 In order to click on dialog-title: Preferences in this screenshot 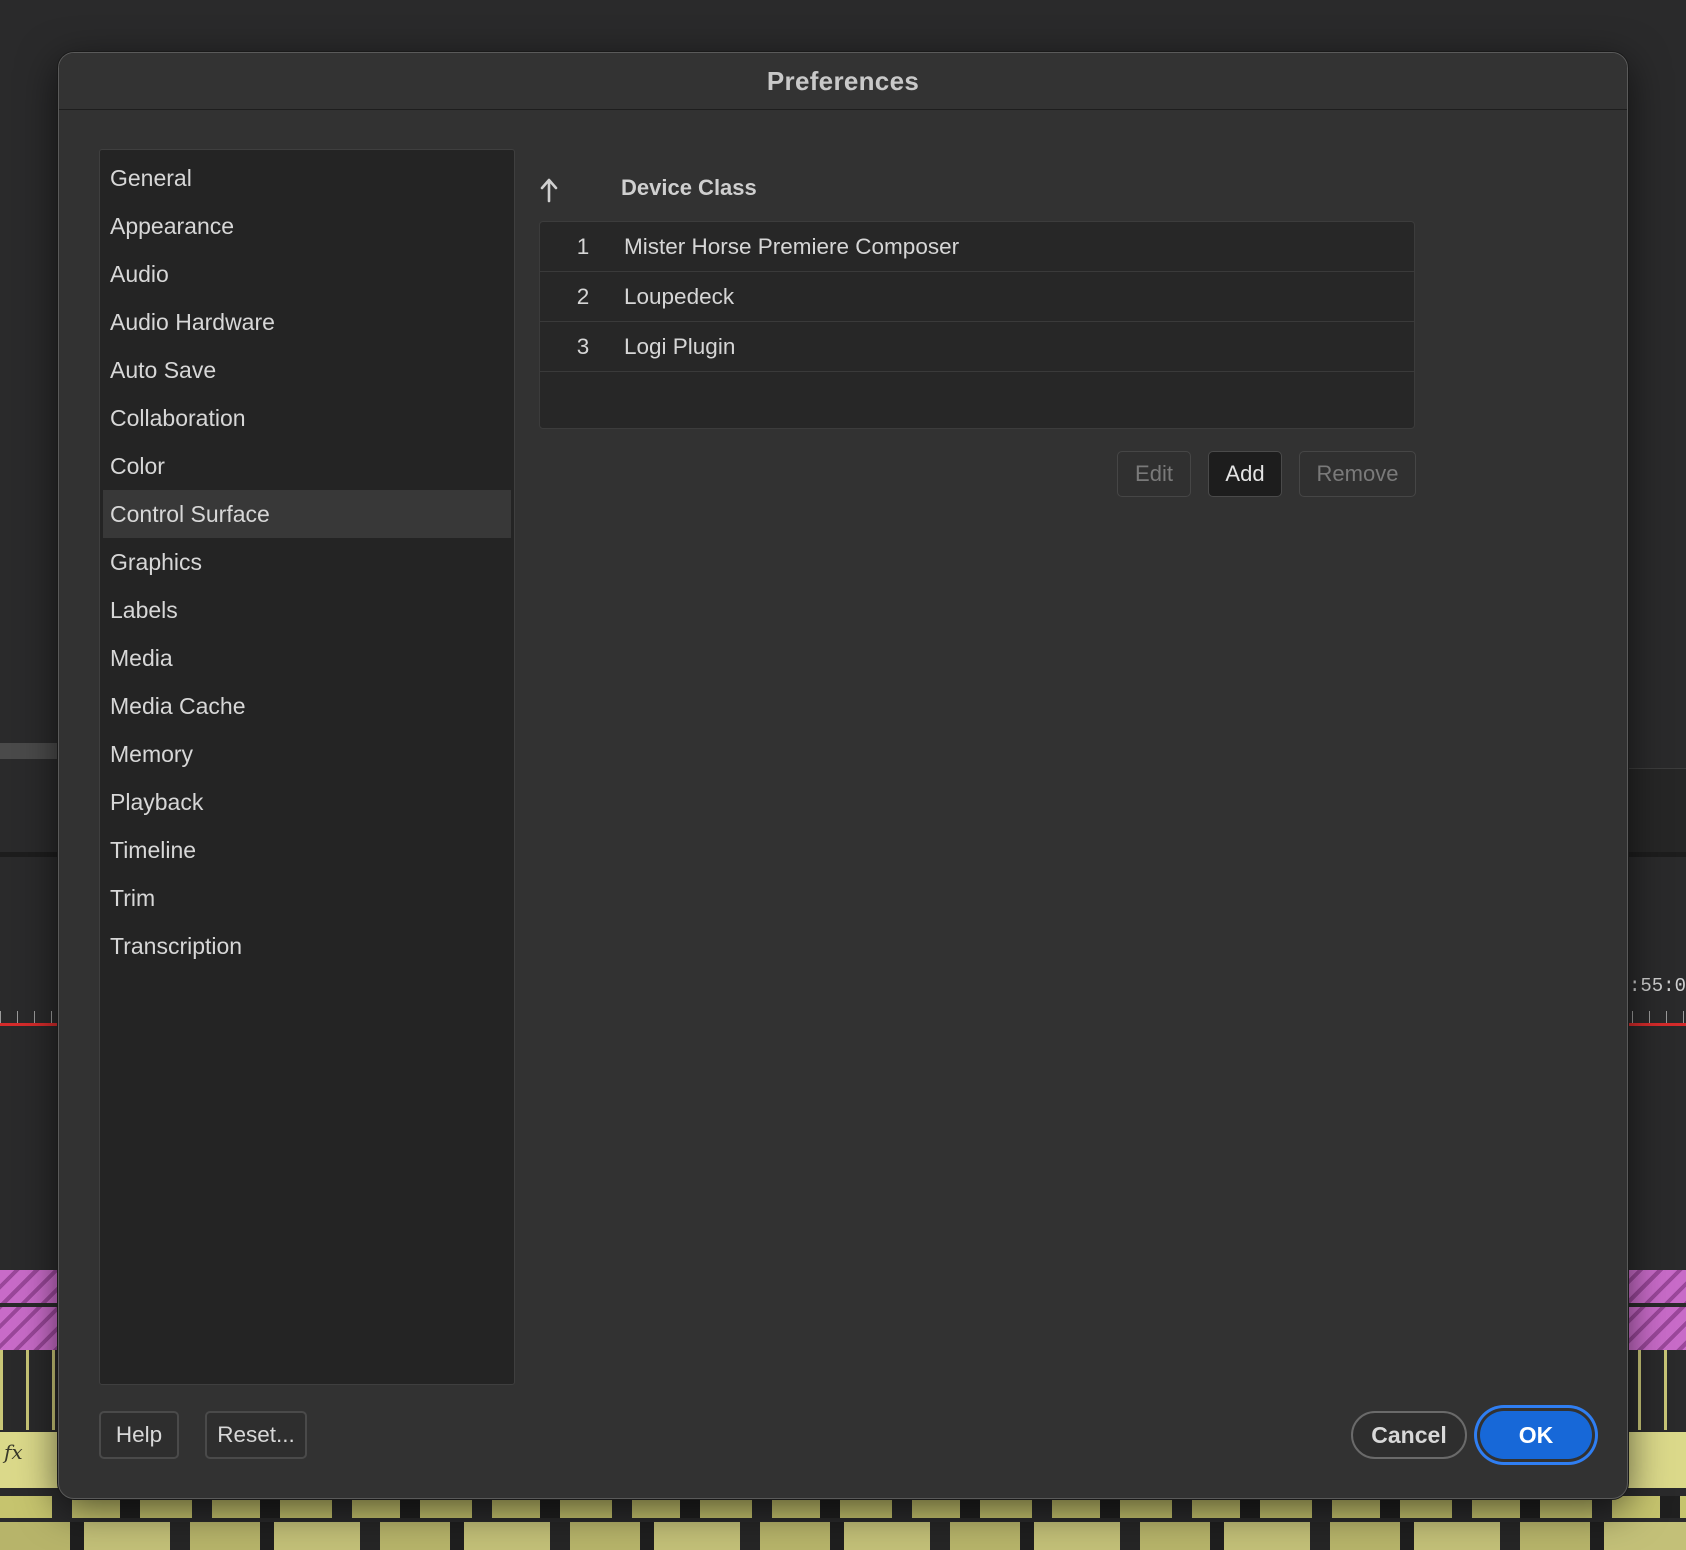, I will do `click(843, 80)`.